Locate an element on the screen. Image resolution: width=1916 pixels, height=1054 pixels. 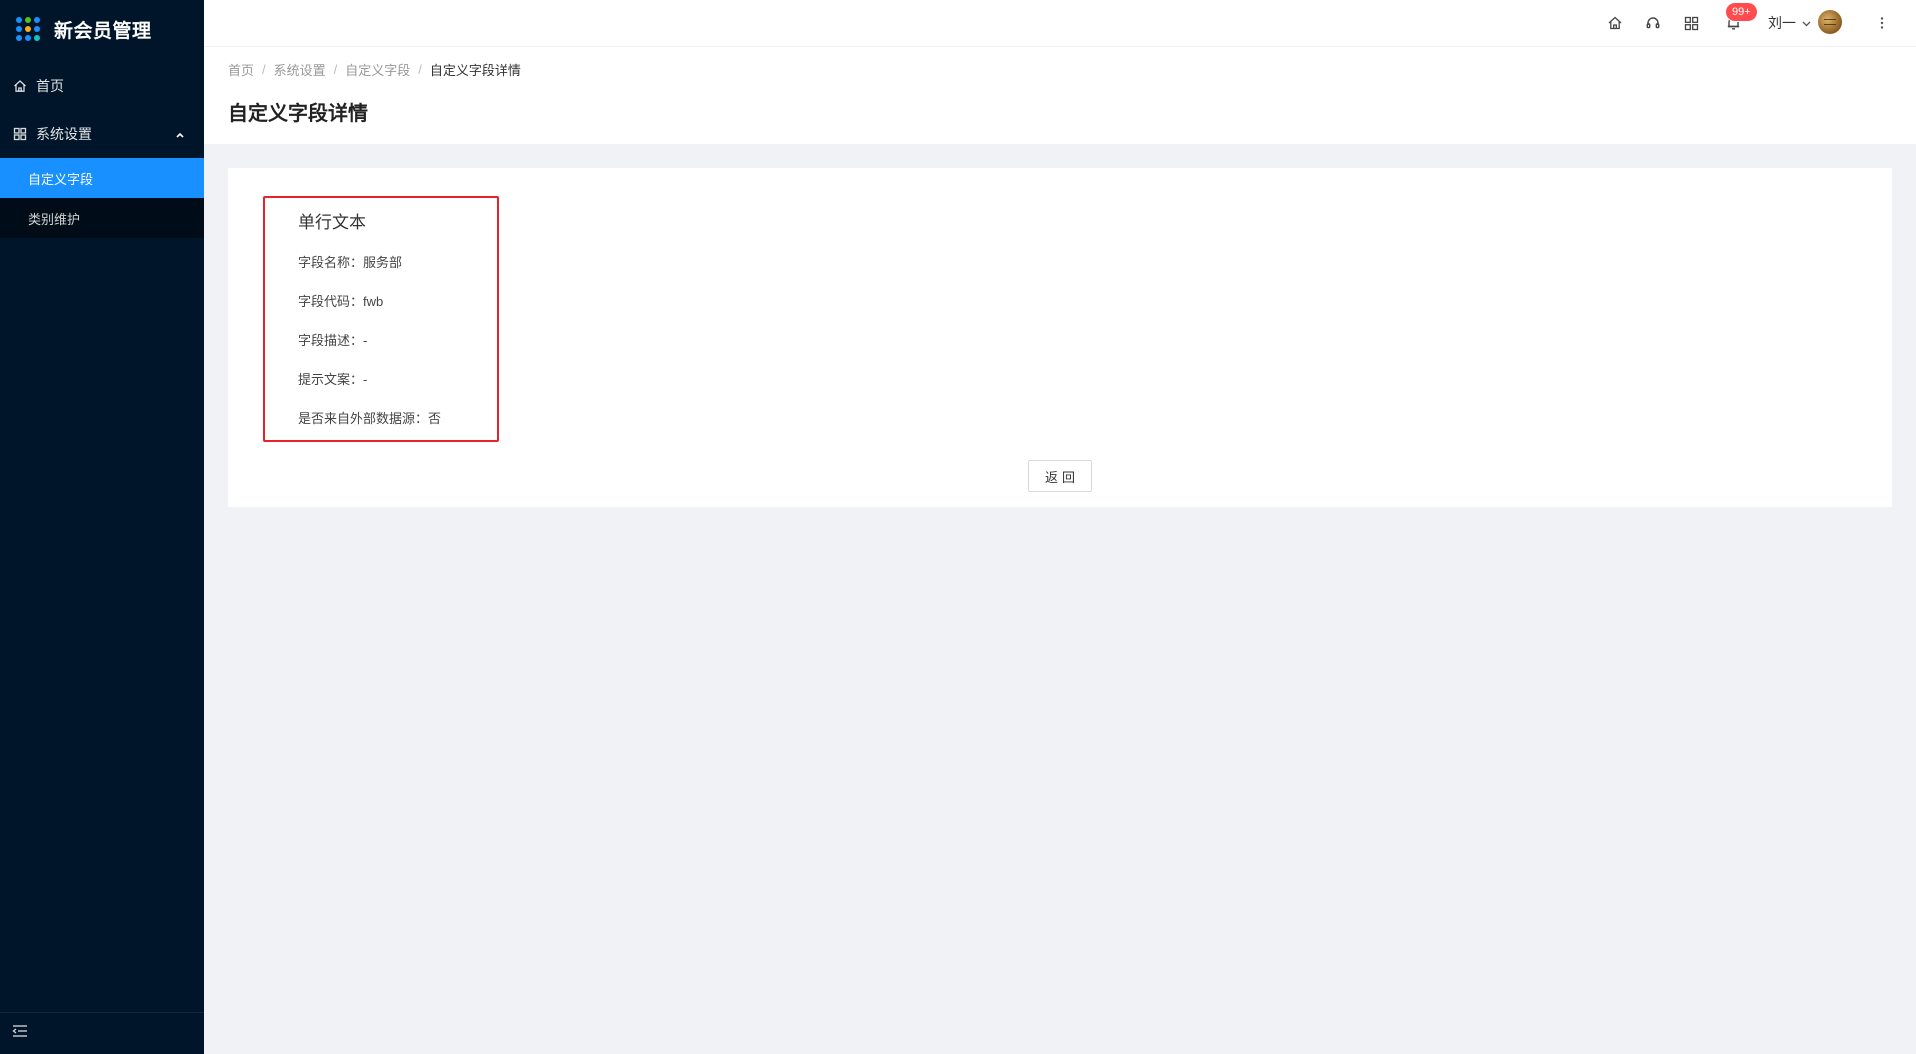
detail-value: 否 is located at coordinates (435, 418).